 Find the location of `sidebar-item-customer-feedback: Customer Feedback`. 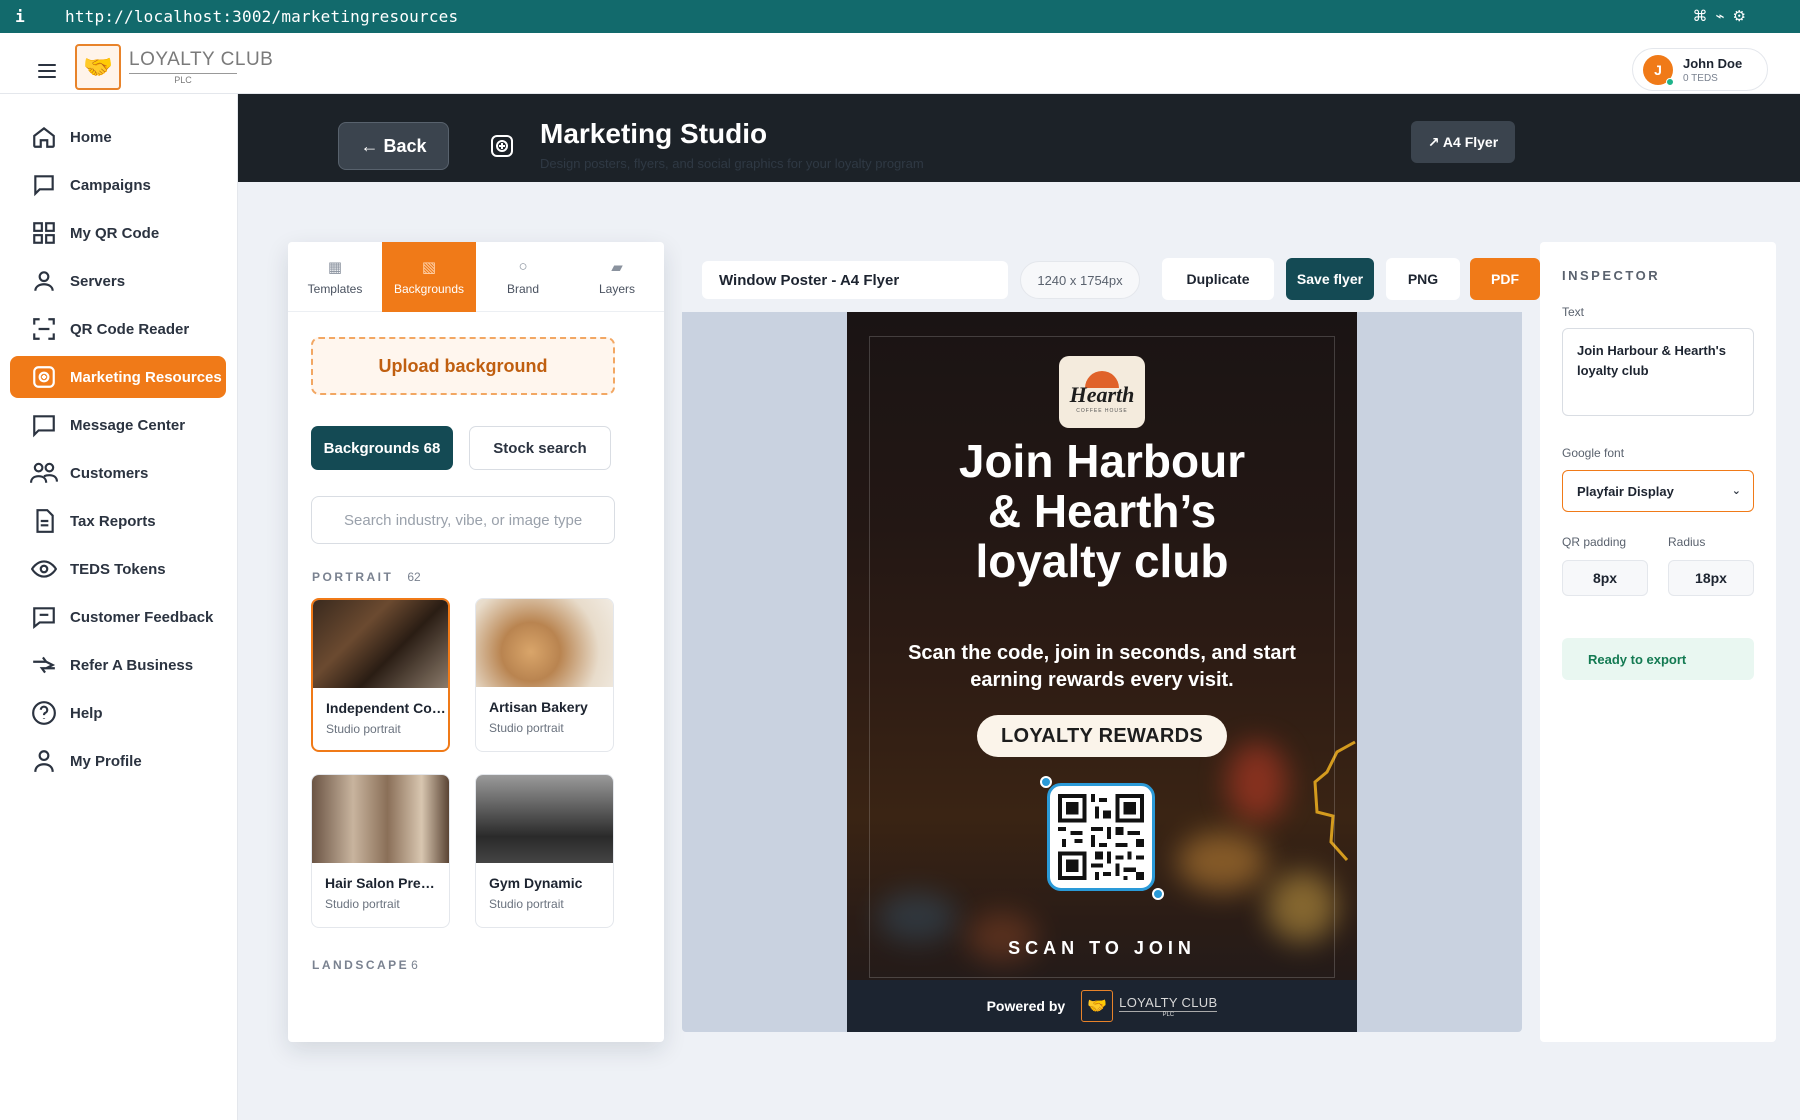

sidebar-item-customer-feedback: Customer Feedback is located at coordinates (118, 617).